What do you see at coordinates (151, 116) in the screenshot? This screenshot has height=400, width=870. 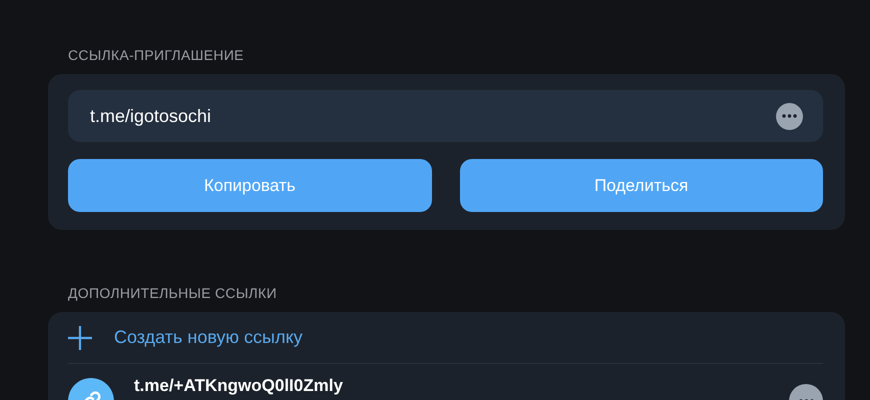 I see `invite-link: t.me/igotosochi` at bounding box center [151, 116].